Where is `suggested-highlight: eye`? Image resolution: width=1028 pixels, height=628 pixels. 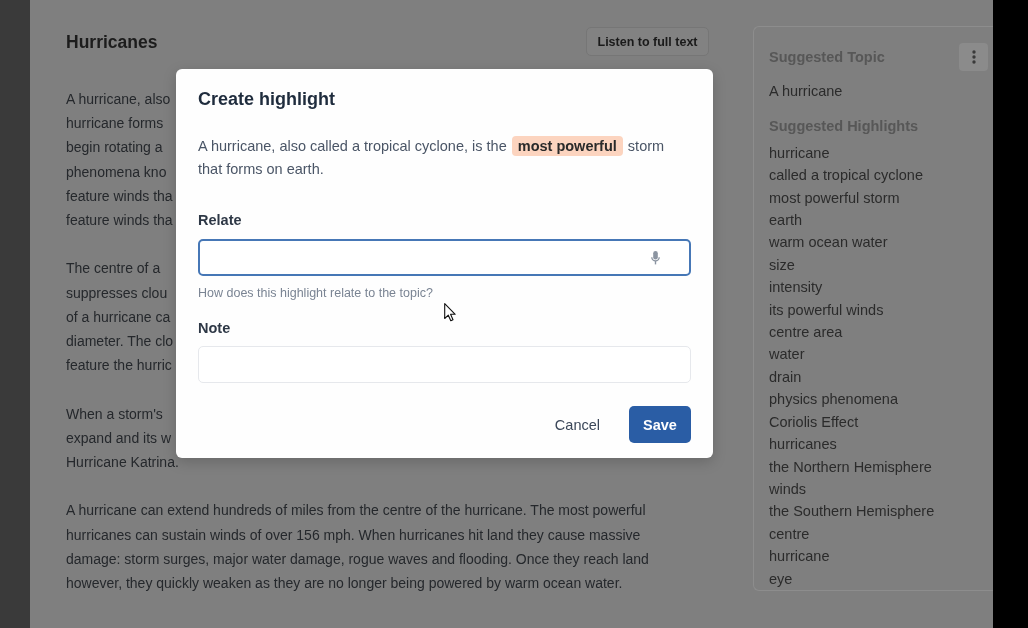
suggested-highlight: eye is located at coordinates (781, 578).